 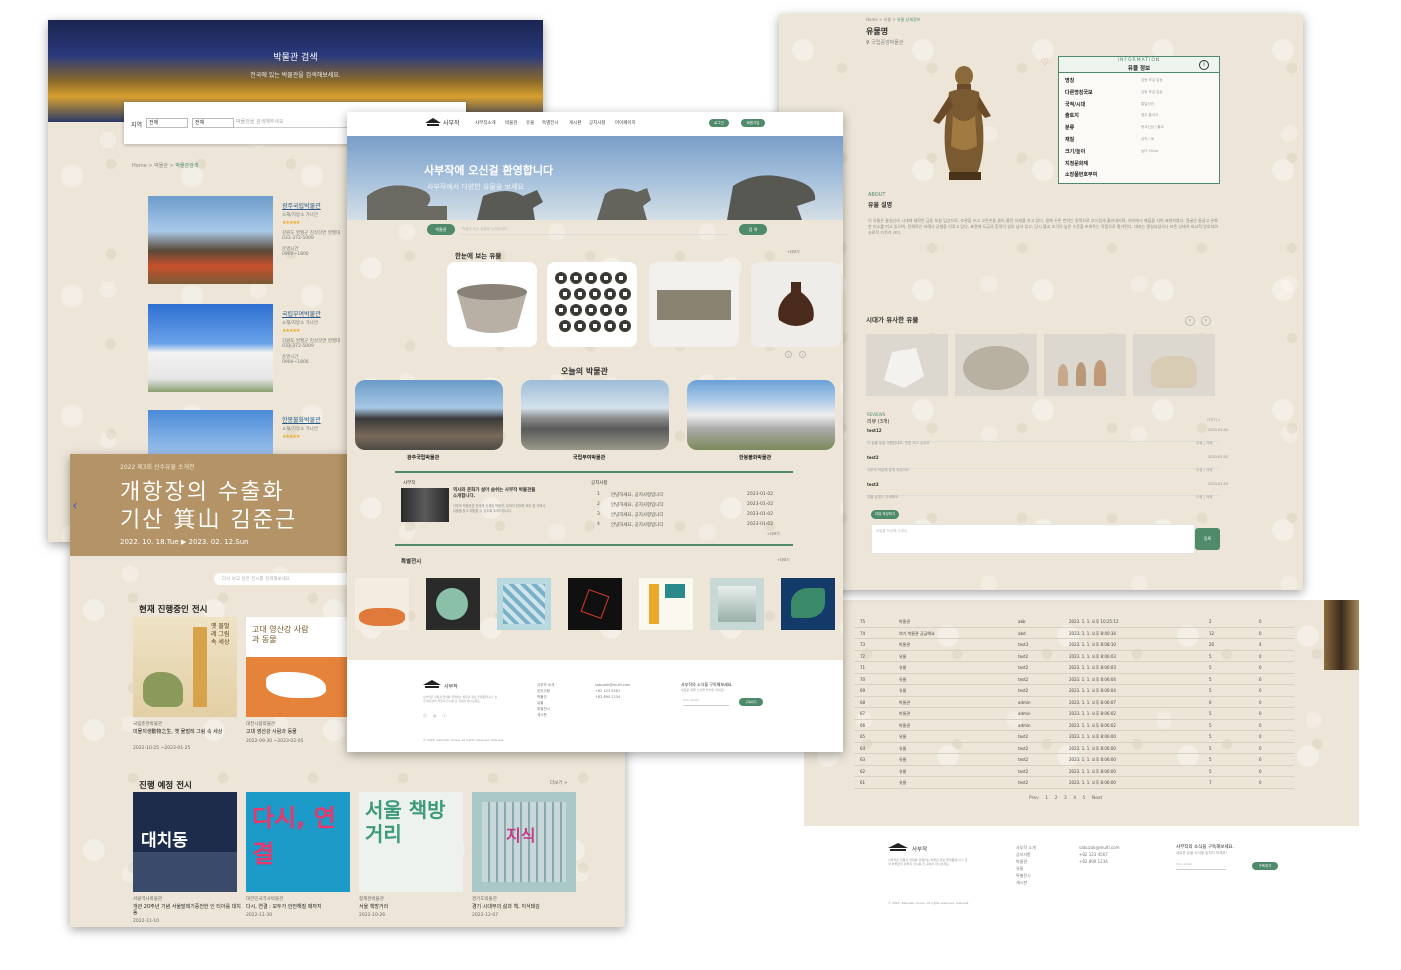 I want to click on pager-page: 2, so click(x=1056, y=798).